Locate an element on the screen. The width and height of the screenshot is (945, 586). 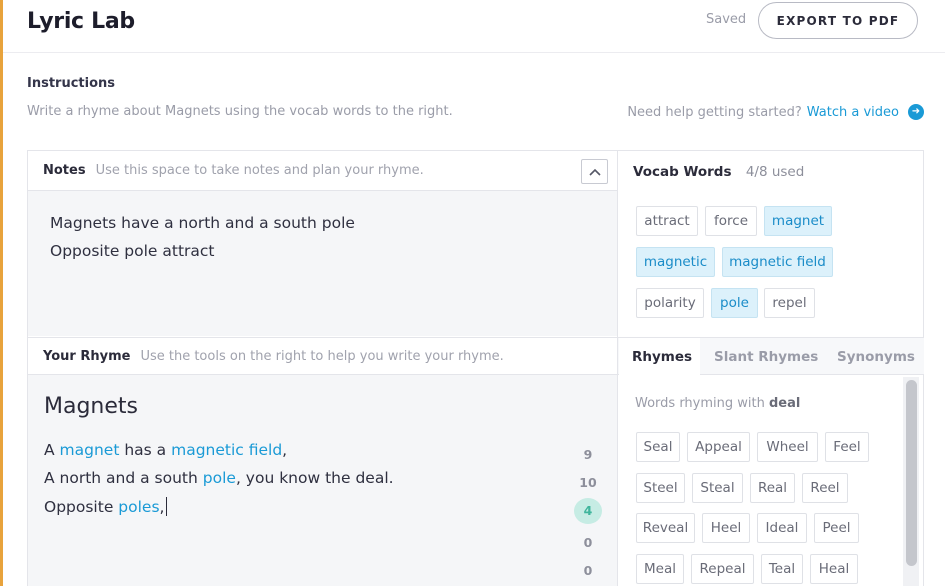
rhyme-section-title: Your Rhyme is located at coordinates (87, 356).